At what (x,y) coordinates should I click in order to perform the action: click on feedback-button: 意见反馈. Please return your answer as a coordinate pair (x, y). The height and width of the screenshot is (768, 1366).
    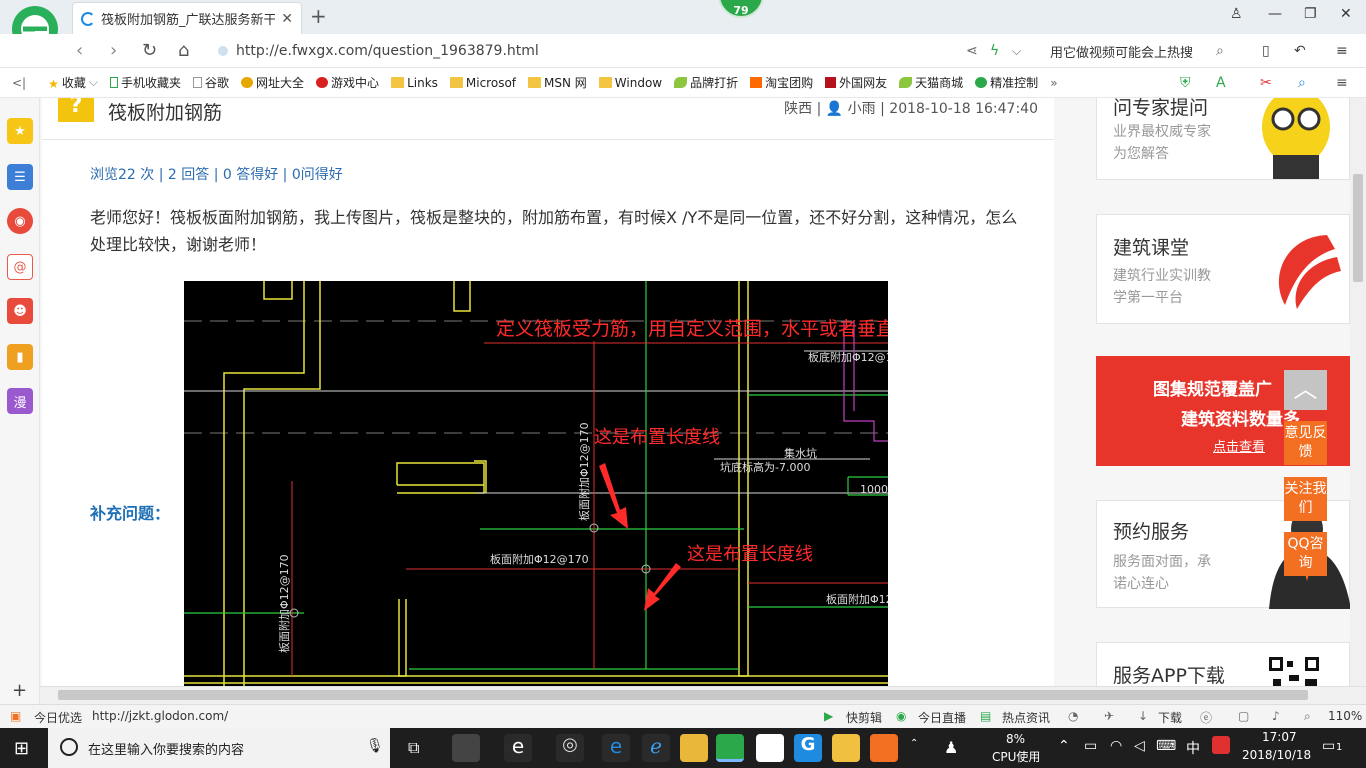
    Looking at the image, I should click on (1305, 443).